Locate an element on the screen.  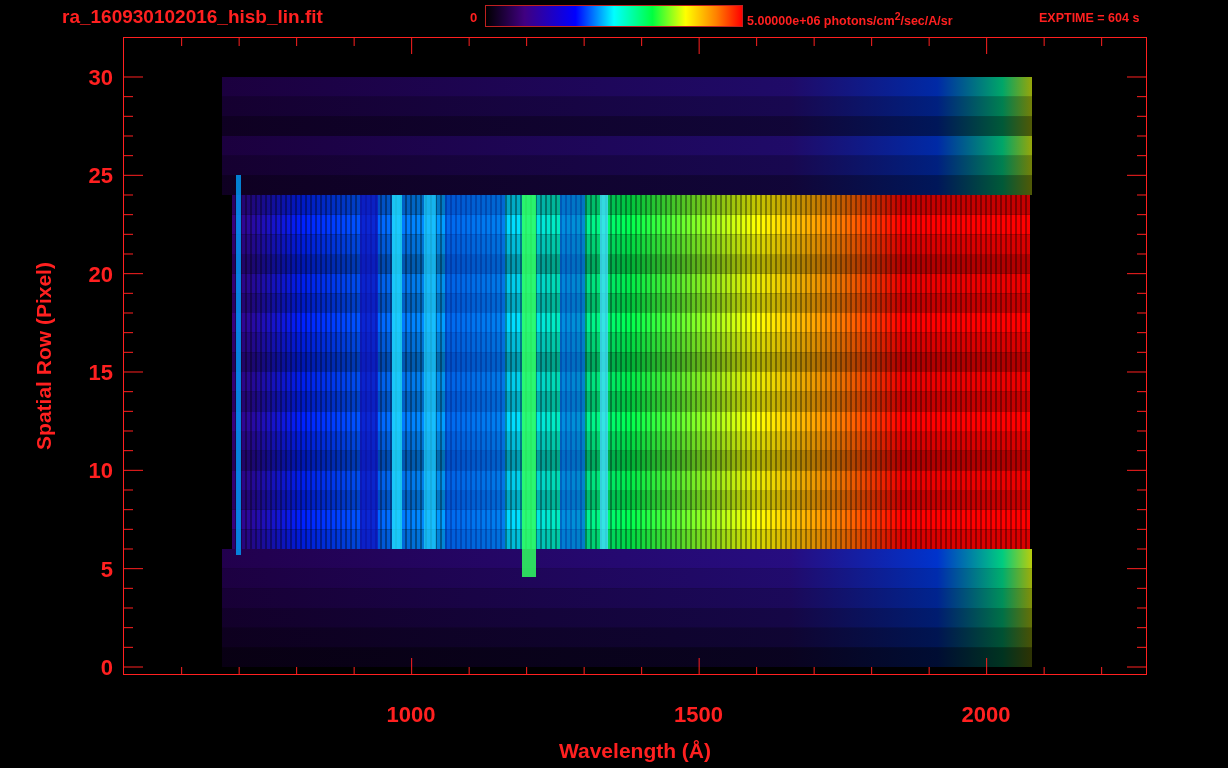
y-tick-label: 30 is located at coordinates (100, 77).